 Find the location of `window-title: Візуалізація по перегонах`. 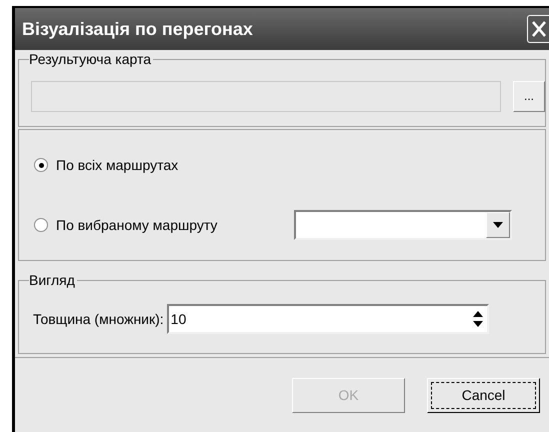

window-title: Візуалізація по перегонах is located at coordinates (137, 29).